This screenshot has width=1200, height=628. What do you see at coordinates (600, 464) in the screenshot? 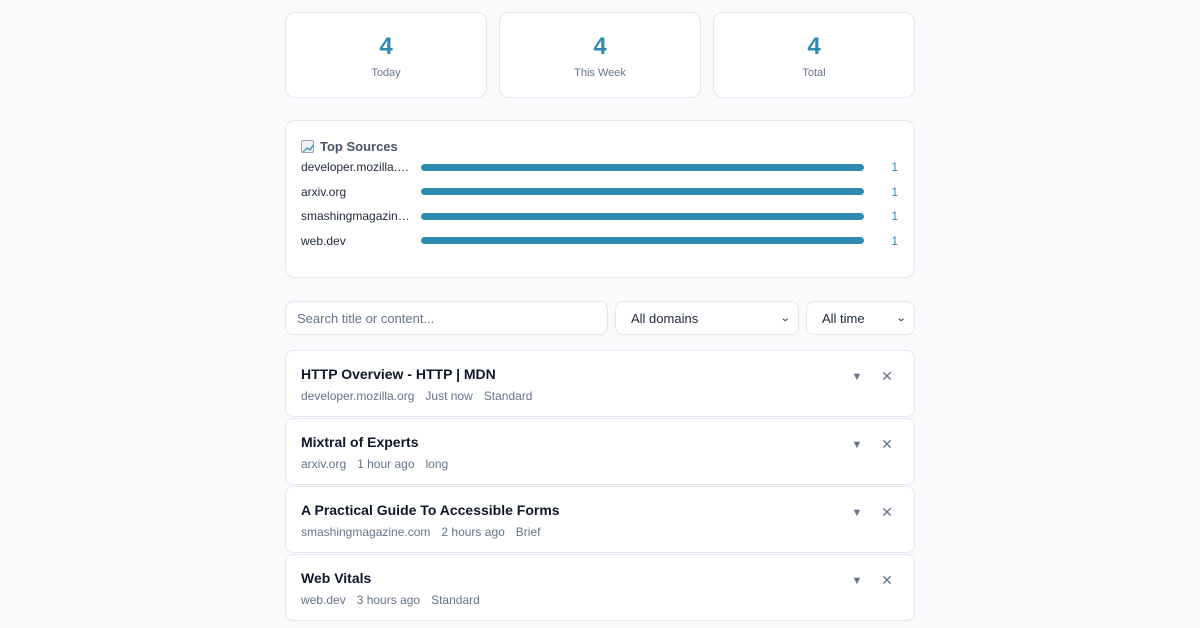
I see `item-meta: arxiv.org 1 hour ago long` at bounding box center [600, 464].